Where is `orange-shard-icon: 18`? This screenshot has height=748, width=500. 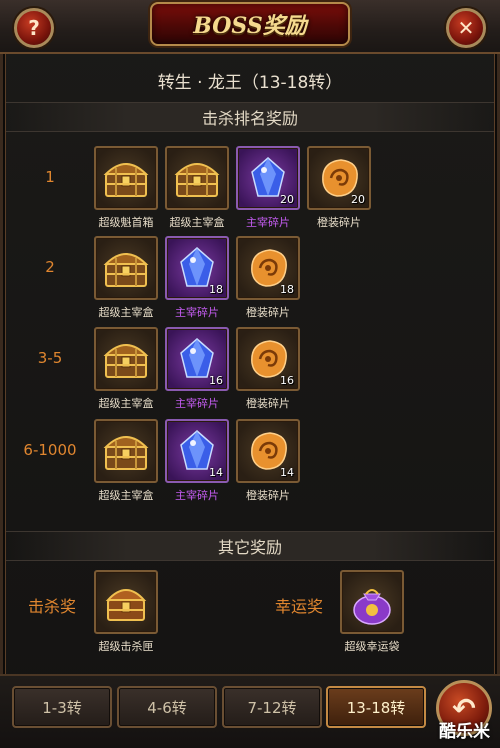
orange-shard-icon: 18 is located at coordinates (268, 268).